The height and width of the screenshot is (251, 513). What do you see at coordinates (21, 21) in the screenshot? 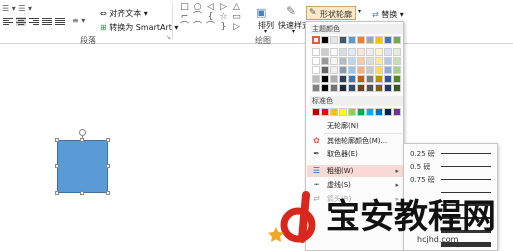
I see `align-center-button` at bounding box center [21, 21].